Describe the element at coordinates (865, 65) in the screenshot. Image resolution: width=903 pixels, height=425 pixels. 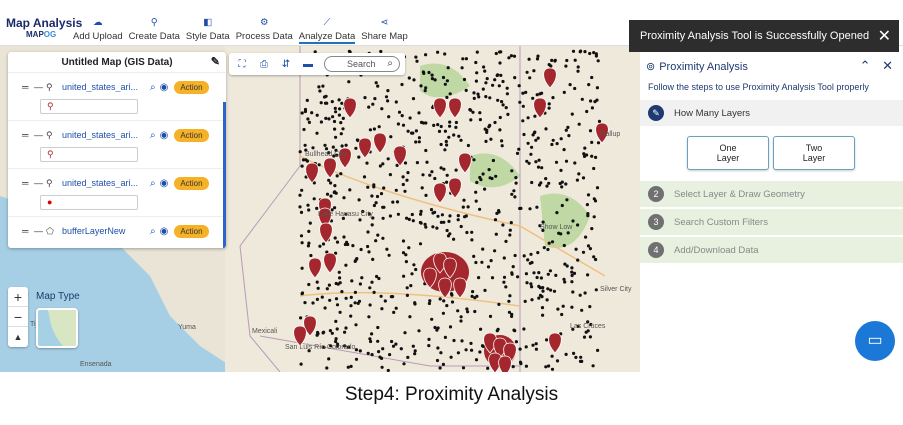
I see `collapse-icon: ⌃` at that location.